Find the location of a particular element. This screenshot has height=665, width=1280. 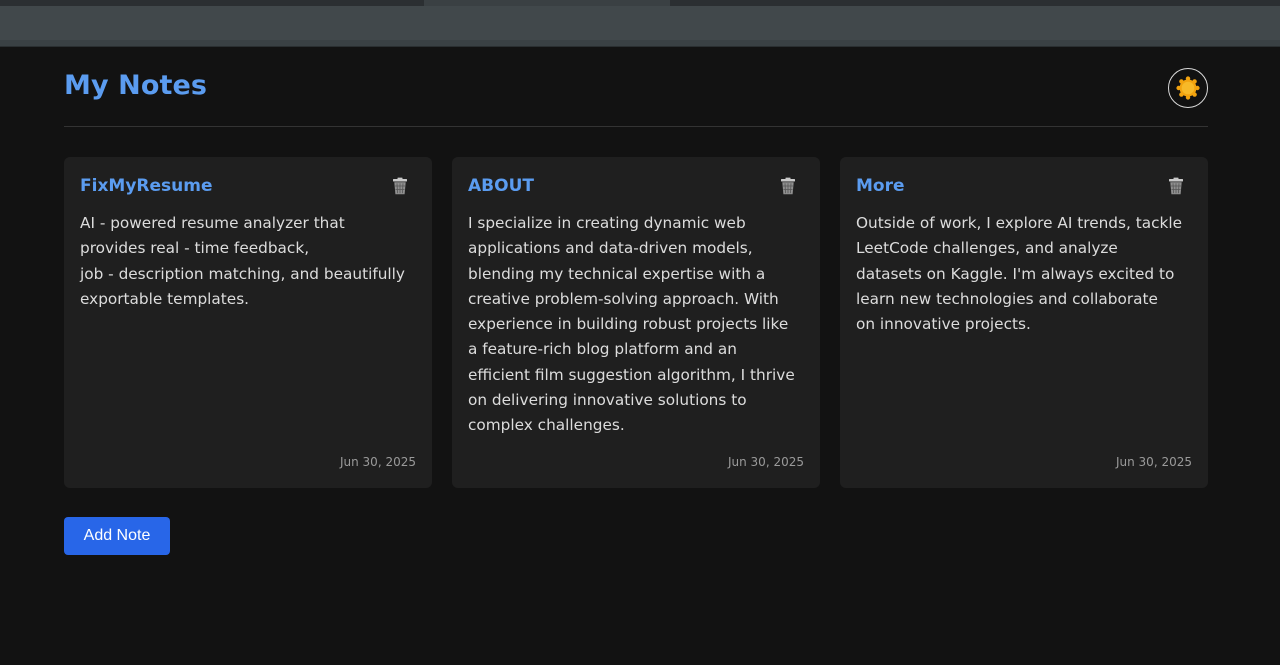

note-title: FixMyResume is located at coordinates (146, 186).